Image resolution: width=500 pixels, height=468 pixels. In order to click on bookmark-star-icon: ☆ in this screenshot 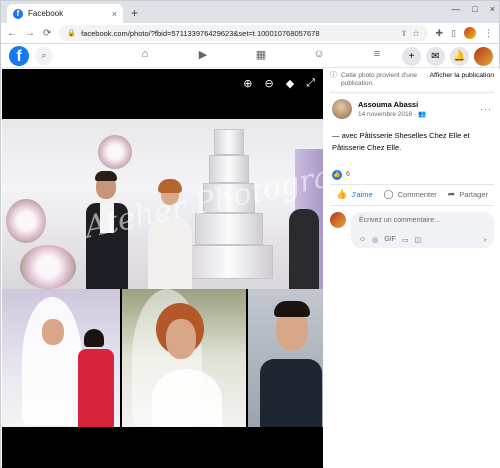, I will do `click(415, 33)`.